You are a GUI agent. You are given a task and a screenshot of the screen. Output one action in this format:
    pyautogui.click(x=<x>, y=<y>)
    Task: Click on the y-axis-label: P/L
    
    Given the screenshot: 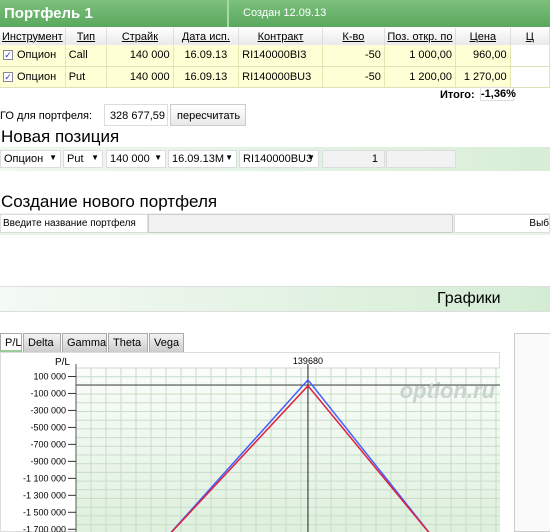 What is the action you would take?
    pyautogui.click(x=62, y=362)
    